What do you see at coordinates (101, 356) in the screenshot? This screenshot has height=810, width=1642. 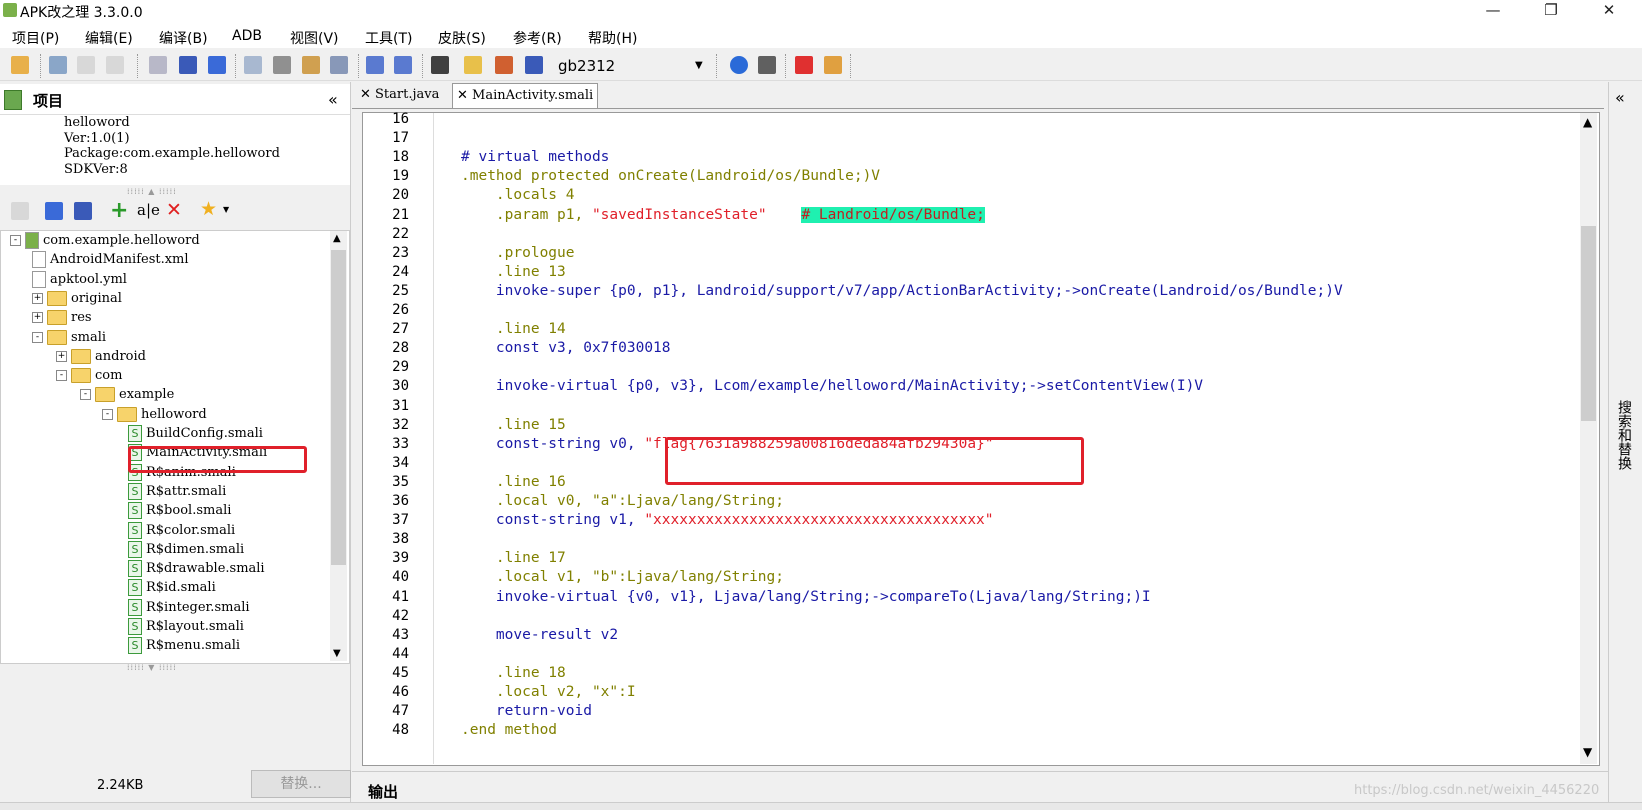 I see `tree-item-android: + android` at bounding box center [101, 356].